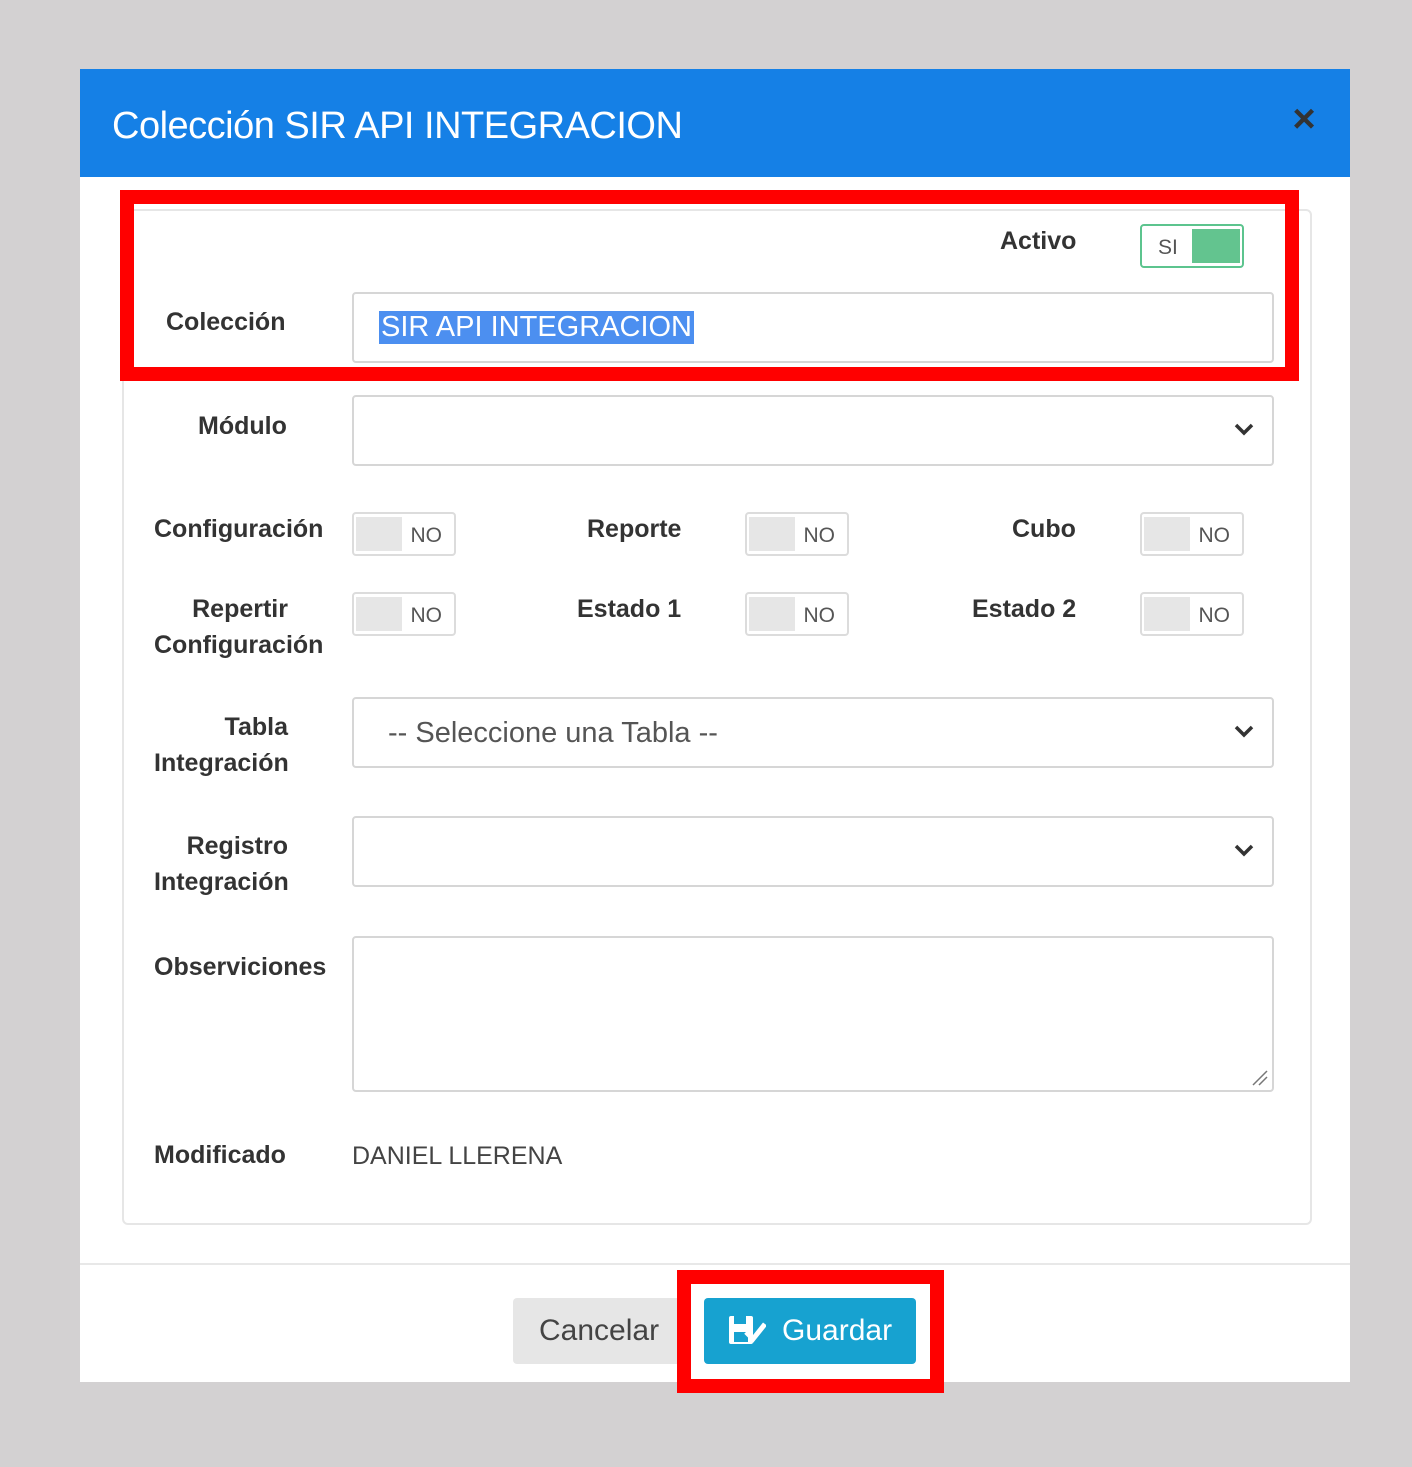 The image size is (1412, 1467). Describe the element at coordinates (747, 1330) in the screenshot. I see `save-check-icon` at that location.